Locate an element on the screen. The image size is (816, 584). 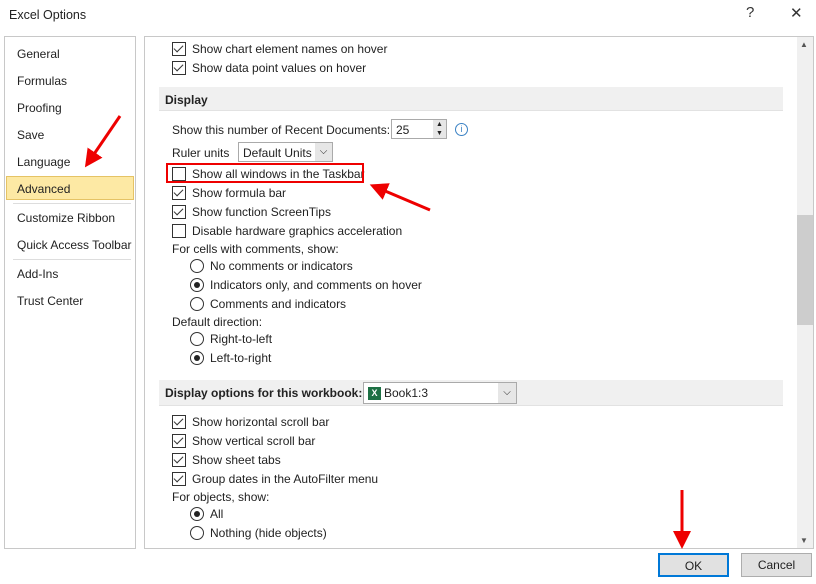
arrow-to-advanced is located at coordinates (103, 141).